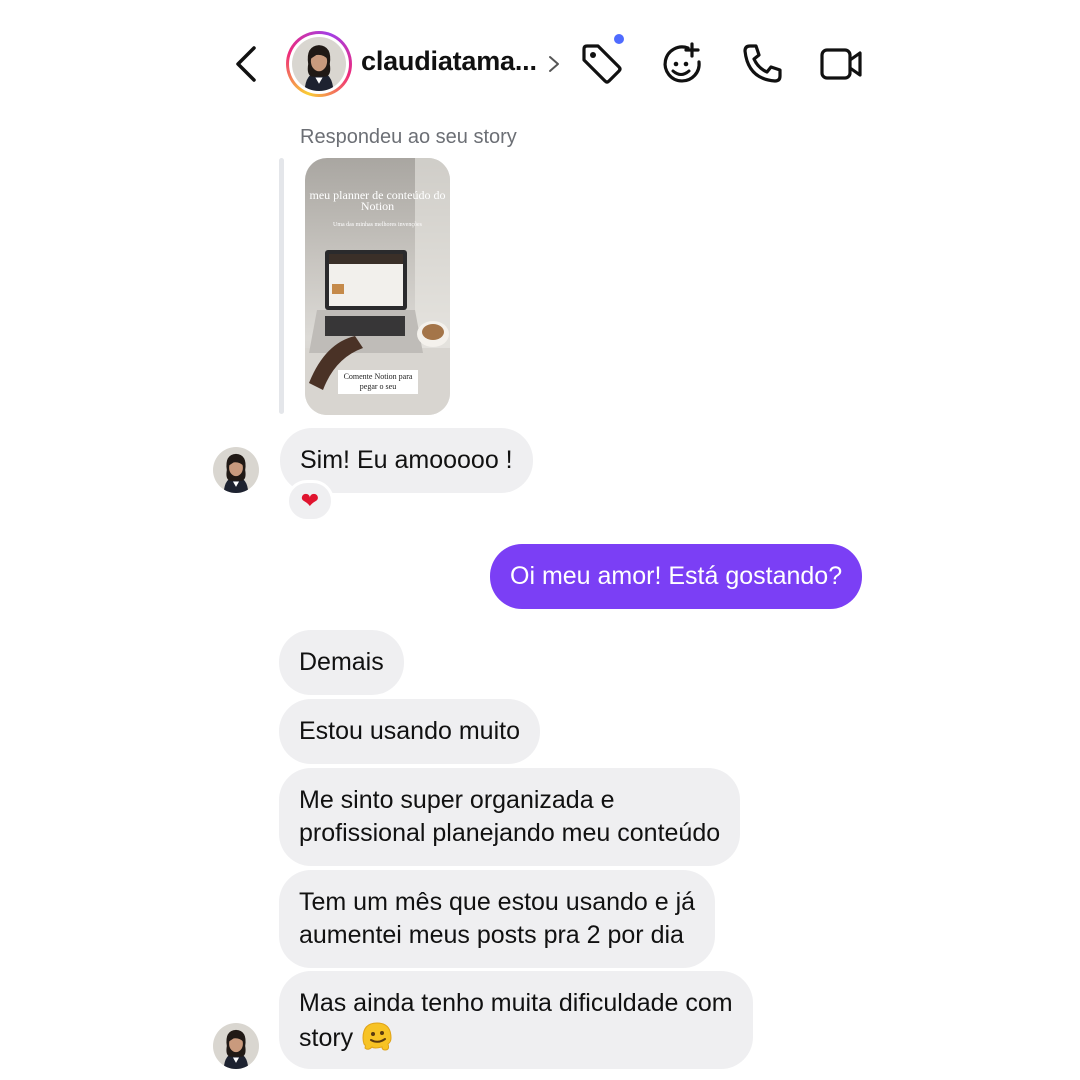 The image size is (1080, 1080). What do you see at coordinates (326, 1038) in the screenshot?
I see `message-line: story` at bounding box center [326, 1038].